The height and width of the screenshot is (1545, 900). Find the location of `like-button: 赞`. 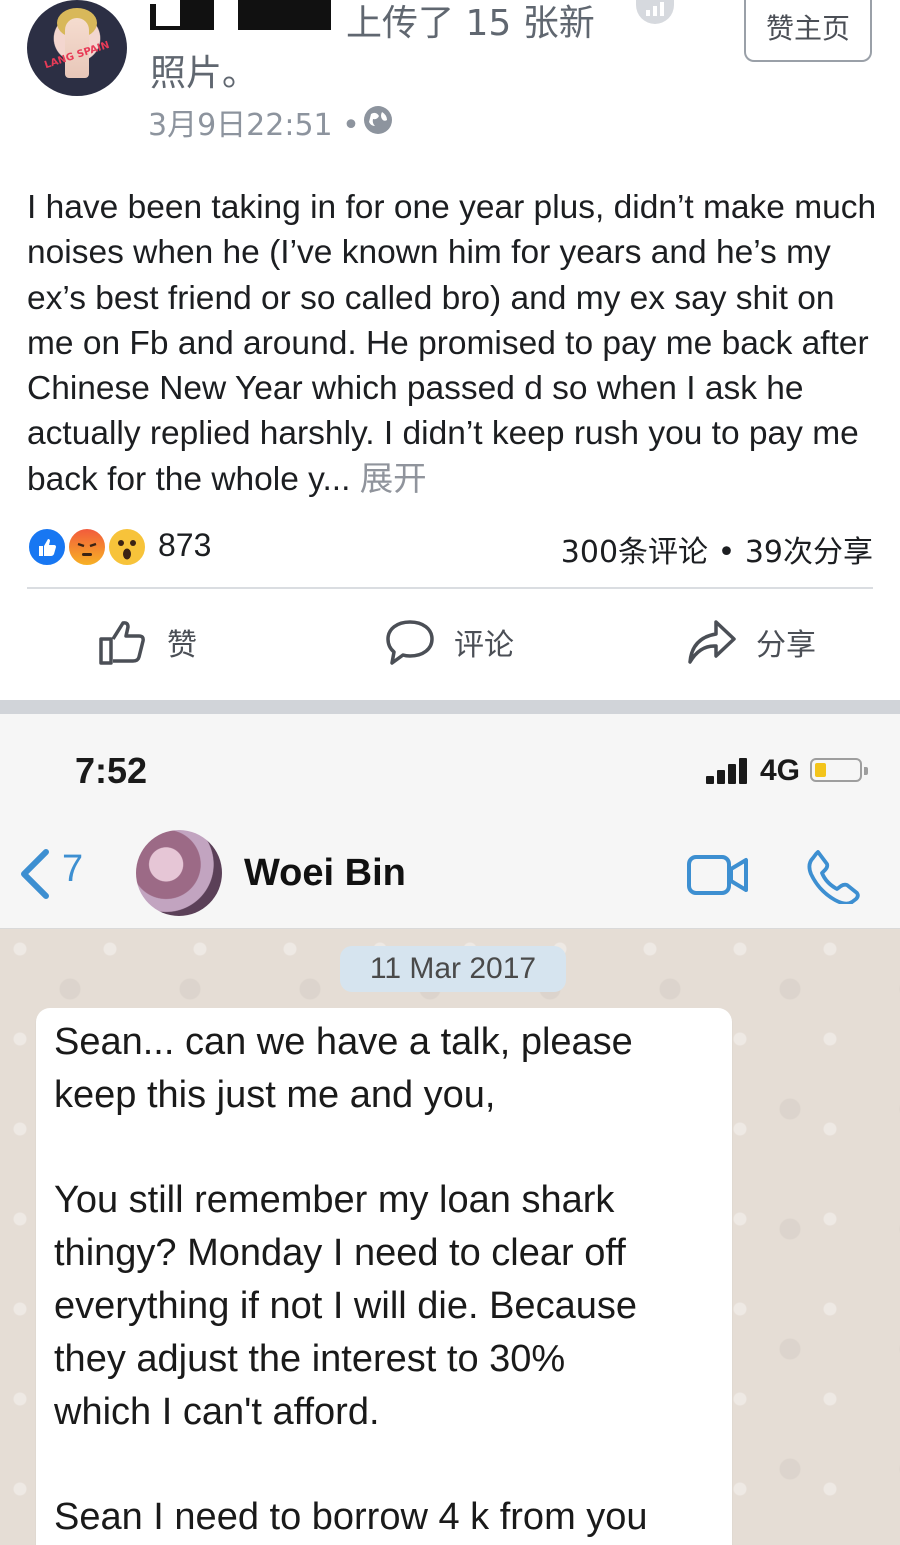

like-button: 赞 is located at coordinates (147, 642).